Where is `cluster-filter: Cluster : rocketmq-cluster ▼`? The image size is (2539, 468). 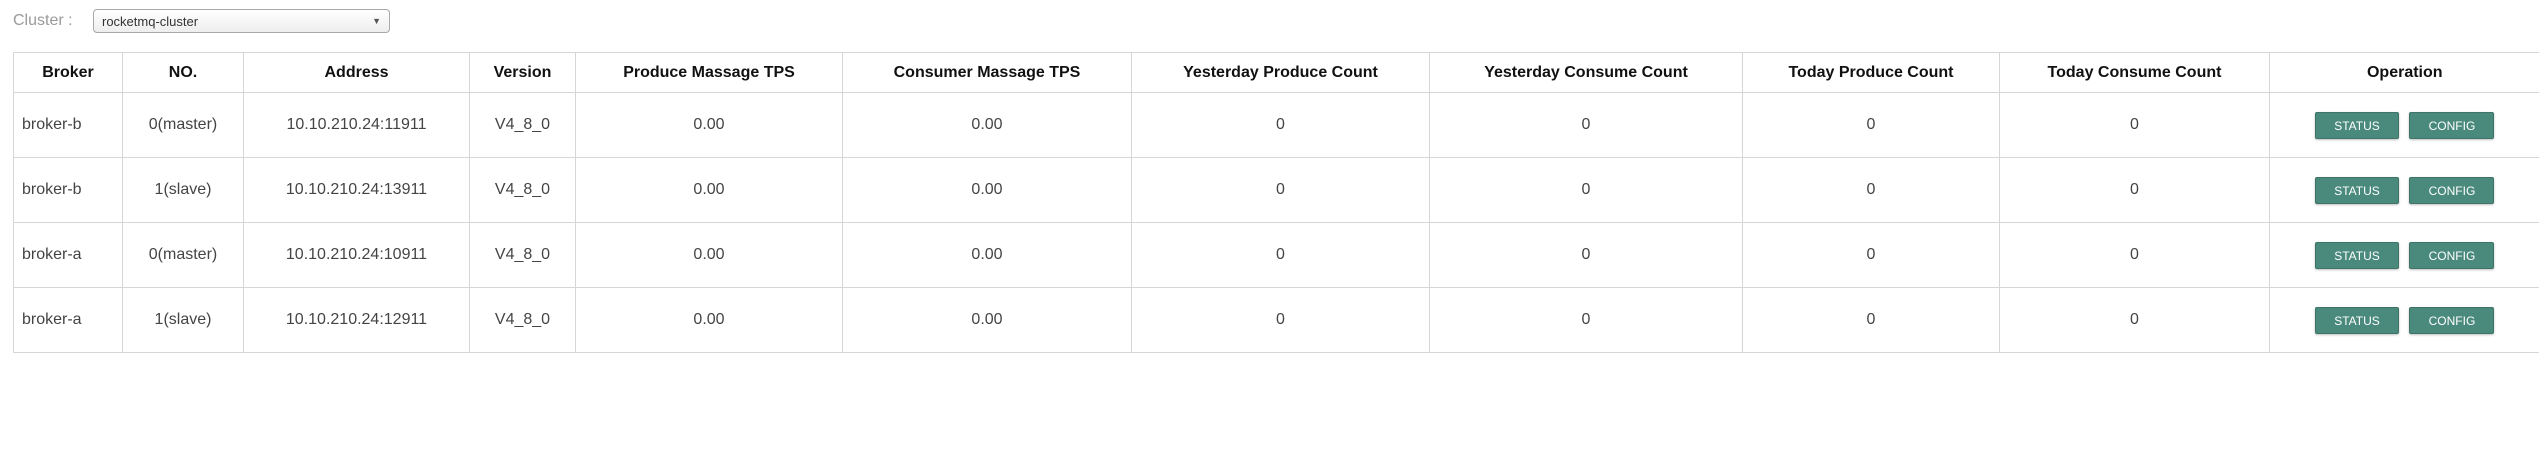
cluster-filter: Cluster : rocketmq-cluster ▼ is located at coordinates (201, 21).